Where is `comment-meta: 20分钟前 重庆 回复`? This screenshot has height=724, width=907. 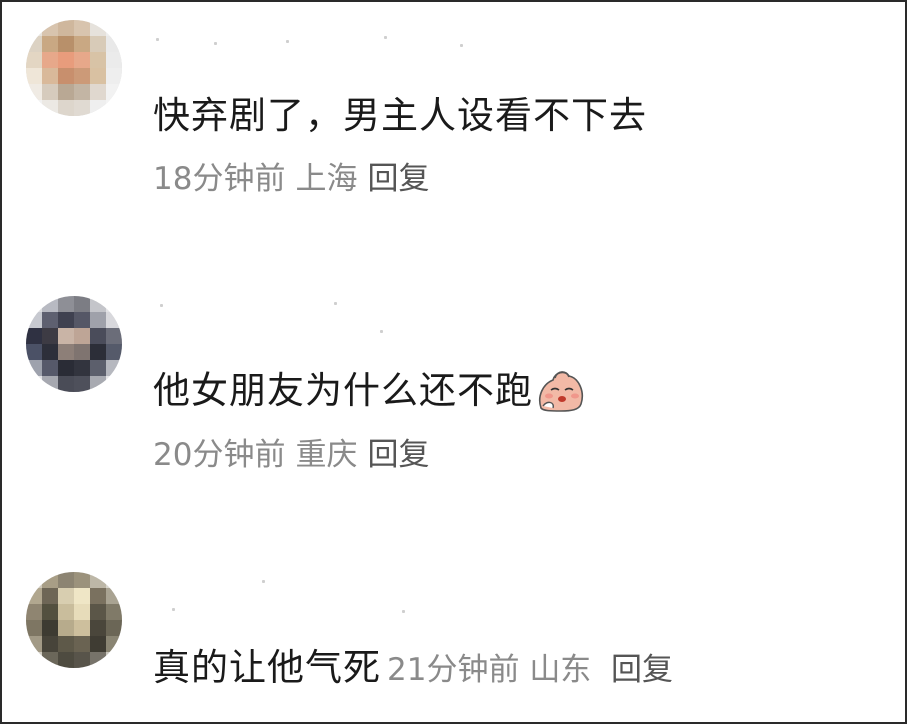 comment-meta: 20分钟前 重庆 回复 is located at coordinates (296, 455).